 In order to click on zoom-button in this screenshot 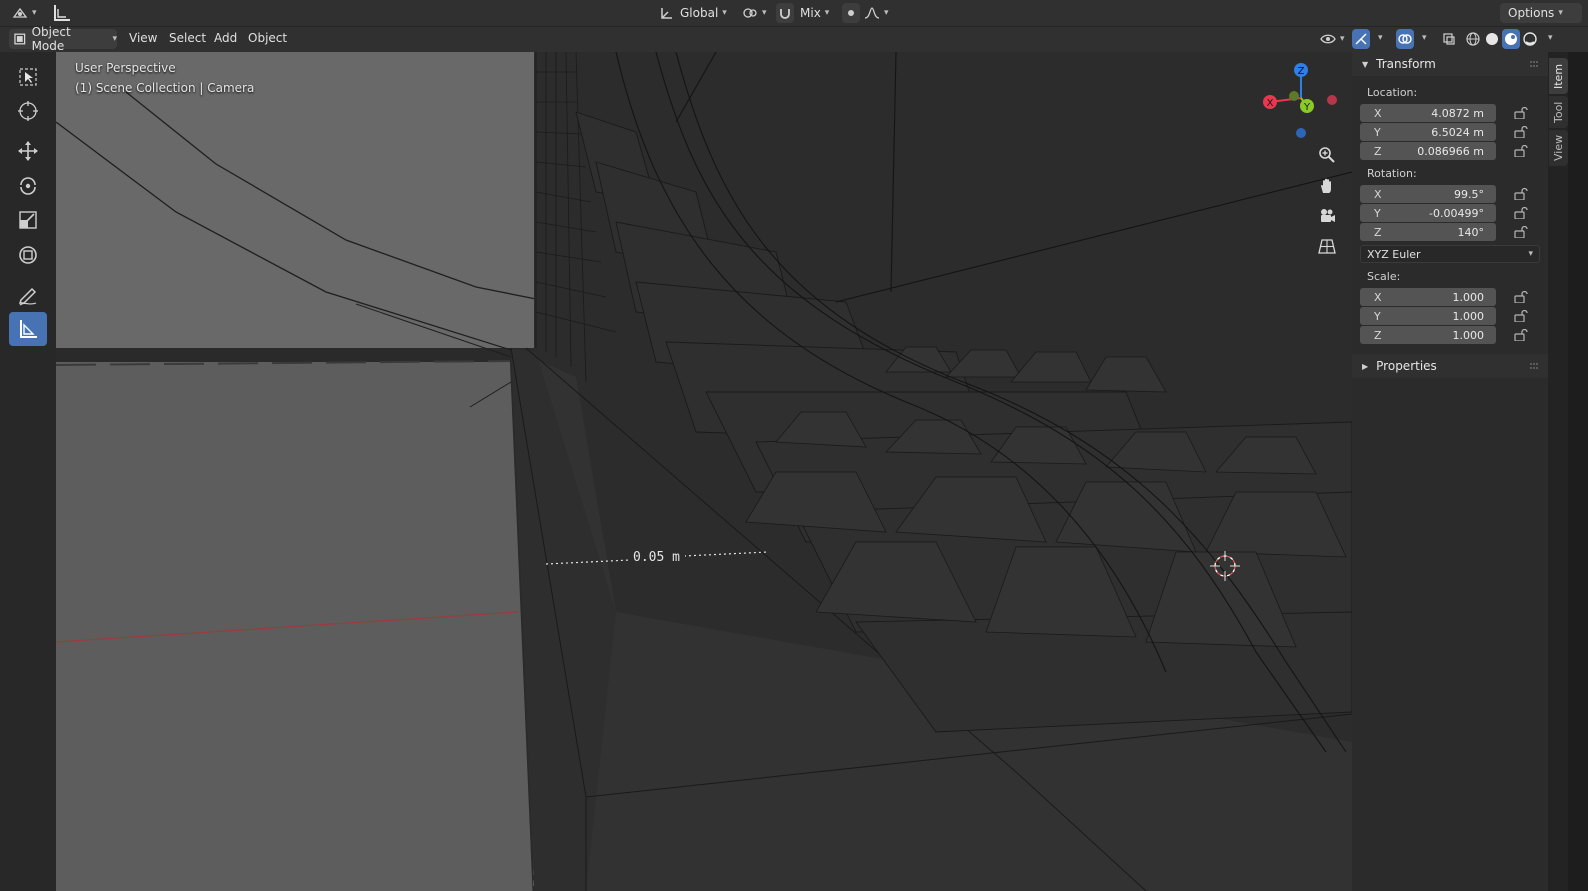, I will do `click(1327, 155)`.